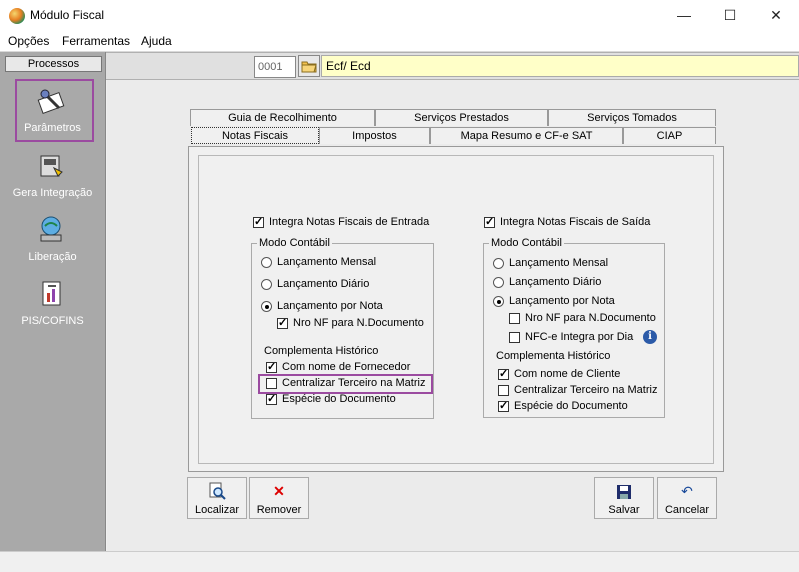 This screenshot has width=799, height=572. What do you see at coordinates (526, 135) in the screenshot?
I see `tab-mapa-resumo: Mapa Resumo e CF-e SAT` at bounding box center [526, 135].